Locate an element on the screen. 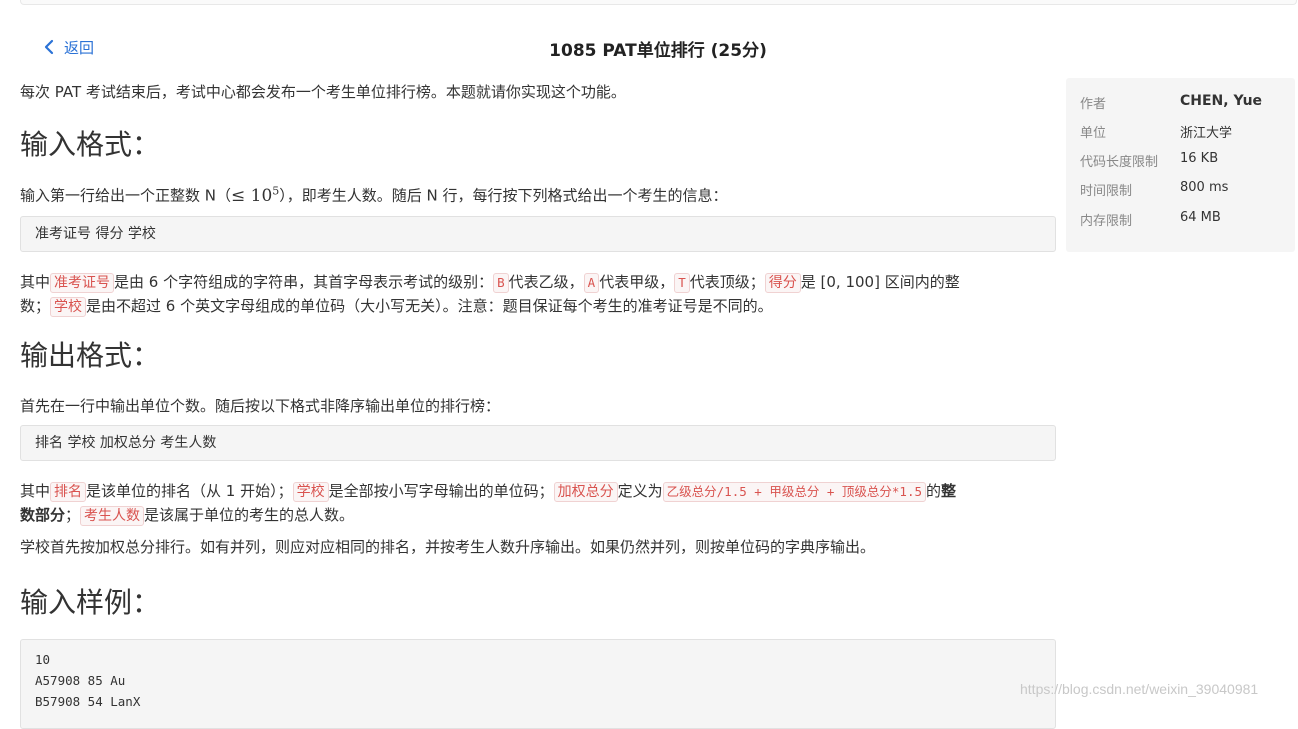  math-expression: ≤ 105 is located at coordinates (255, 195).